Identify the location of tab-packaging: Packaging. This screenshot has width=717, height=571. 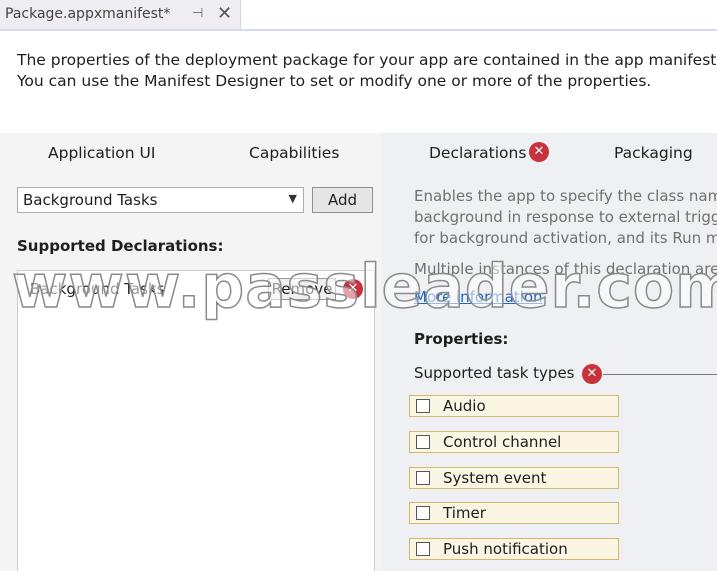
(653, 153).